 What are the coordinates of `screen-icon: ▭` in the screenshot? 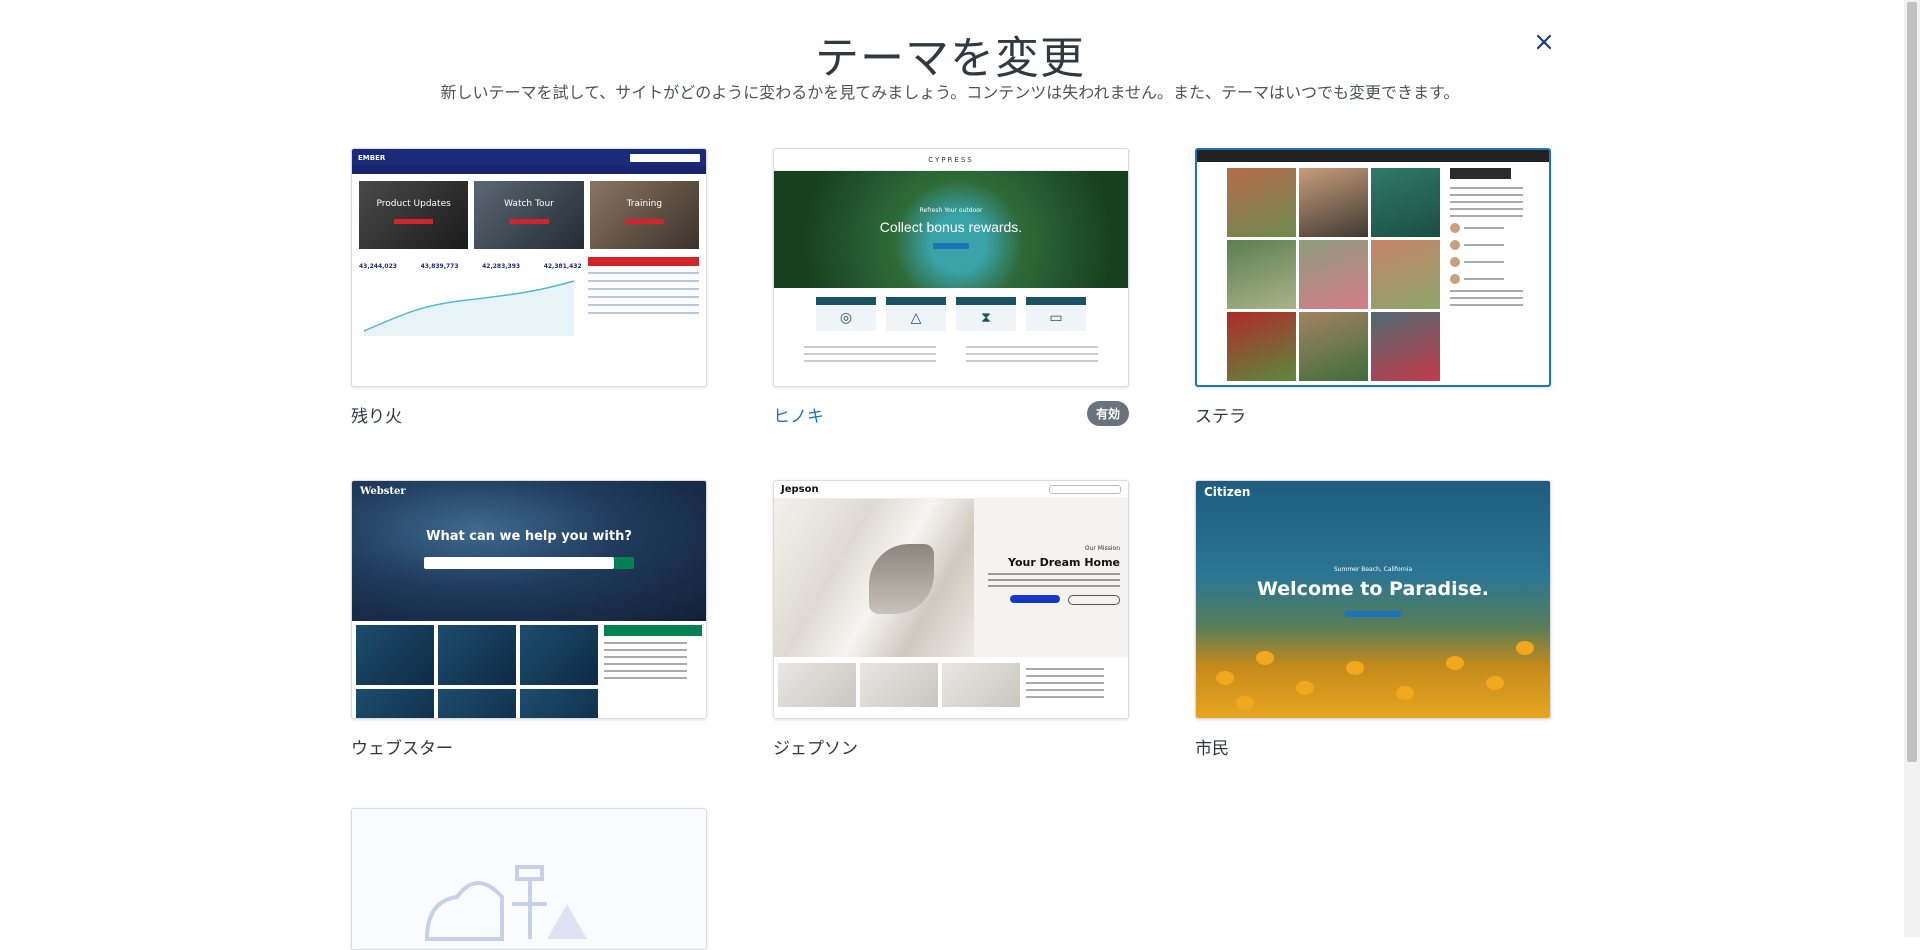 It's located at (1056, 318).